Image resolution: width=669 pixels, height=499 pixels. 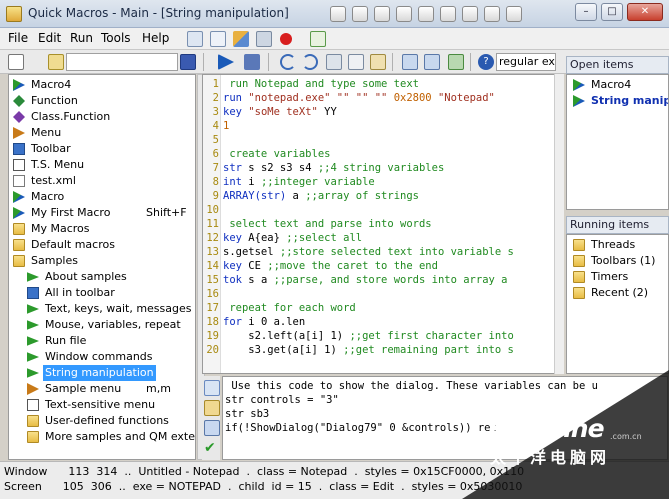 What do you see at coordinates (404, 14) in the screenshot?
I see `gear-icon` at bounding box center [404, 14].